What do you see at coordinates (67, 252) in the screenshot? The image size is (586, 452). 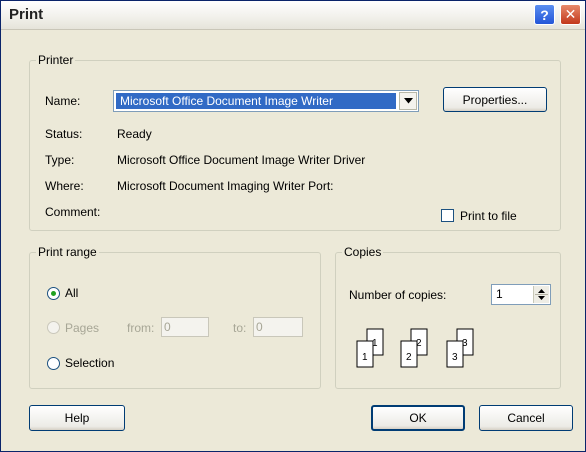 I see `print-range-legend: Print range` at bounding box center [67, 252].